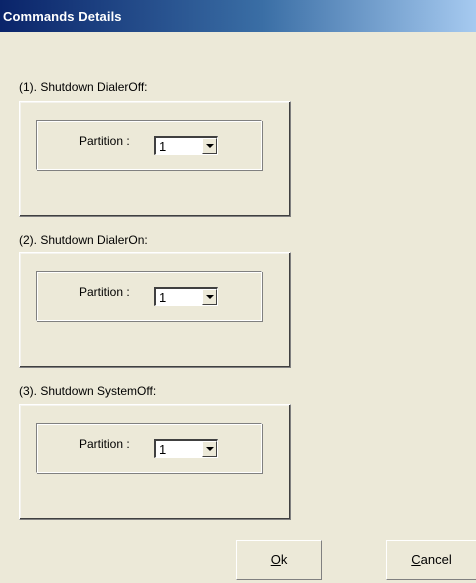 The width and height of the screenshot is (476, 583). Describe the element at coordinates (275, 559) in the screenshot. I see `ok-mnemonic: O` at that location.